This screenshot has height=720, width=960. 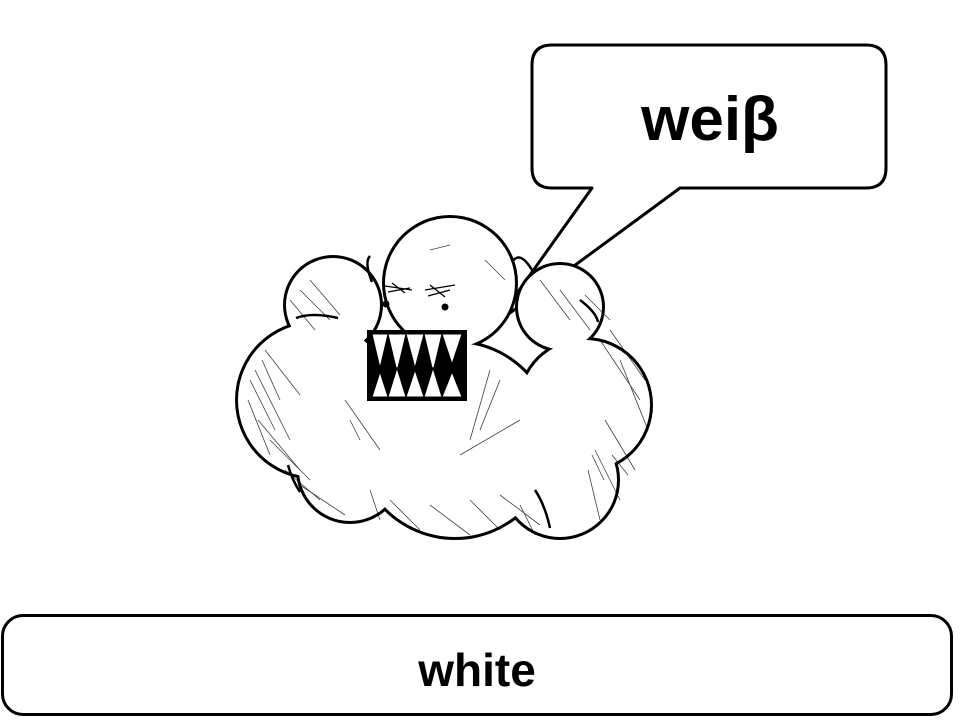 I want to click on left-eye-icon, so click(x=386, y=304).